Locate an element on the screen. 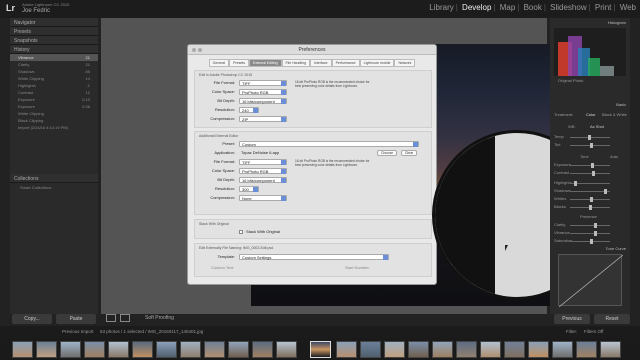  history-item: Black Clipping is located at coordinates (54, 120).